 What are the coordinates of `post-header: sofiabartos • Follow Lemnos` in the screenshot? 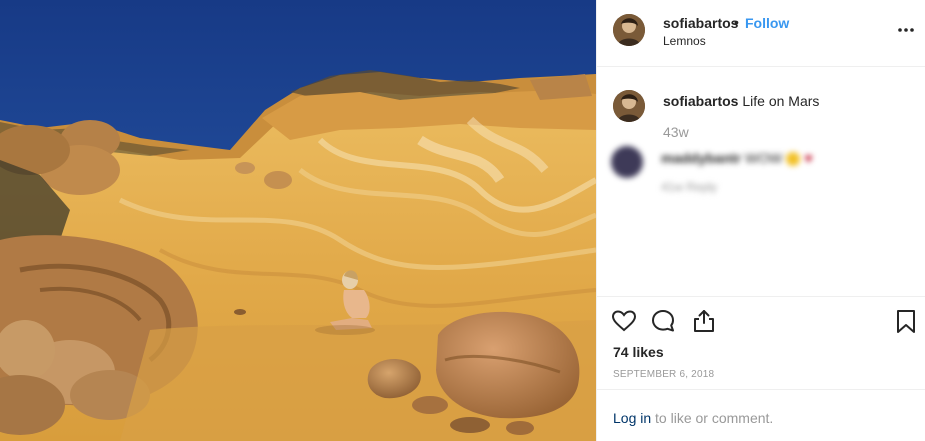 It's located at (761, 33).